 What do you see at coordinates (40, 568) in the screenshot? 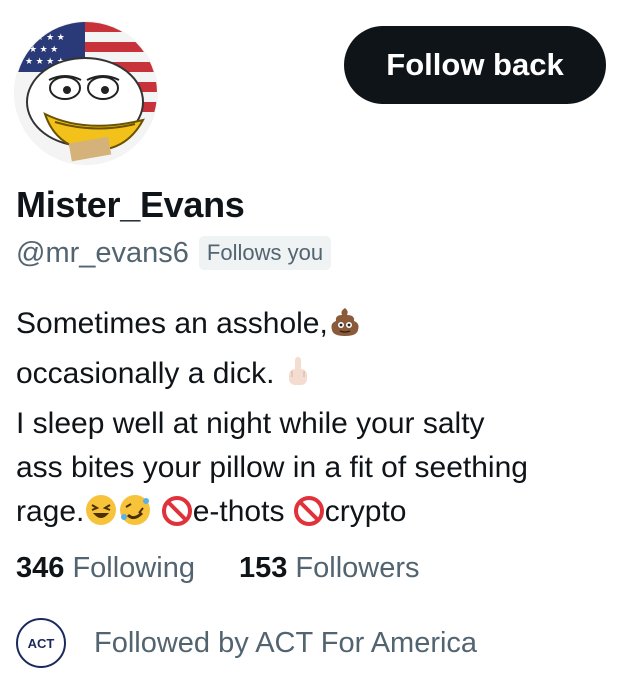
I see `following-count: 346` at bounding box center [40, 568].